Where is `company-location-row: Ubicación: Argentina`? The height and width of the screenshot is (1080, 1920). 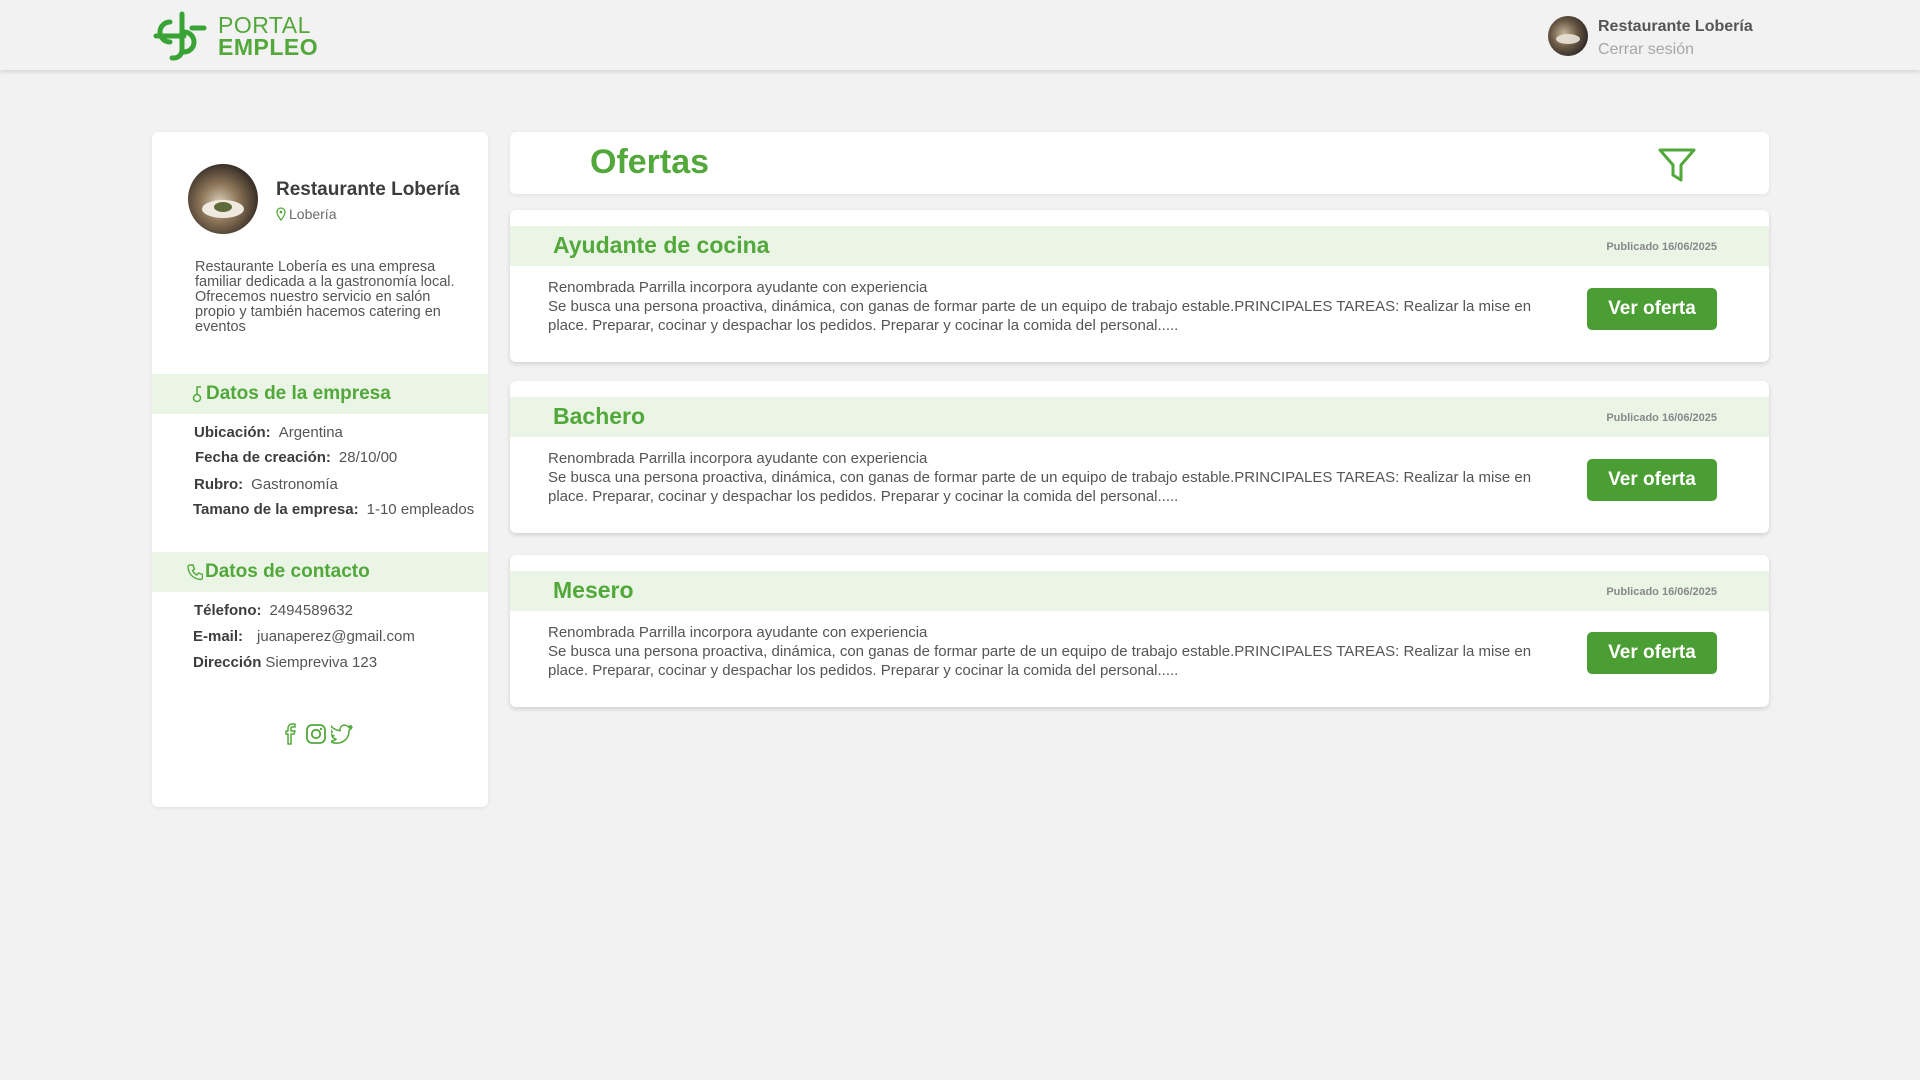
company-location-row: Ubicación: Argentina is located at coordinates (268, 432).